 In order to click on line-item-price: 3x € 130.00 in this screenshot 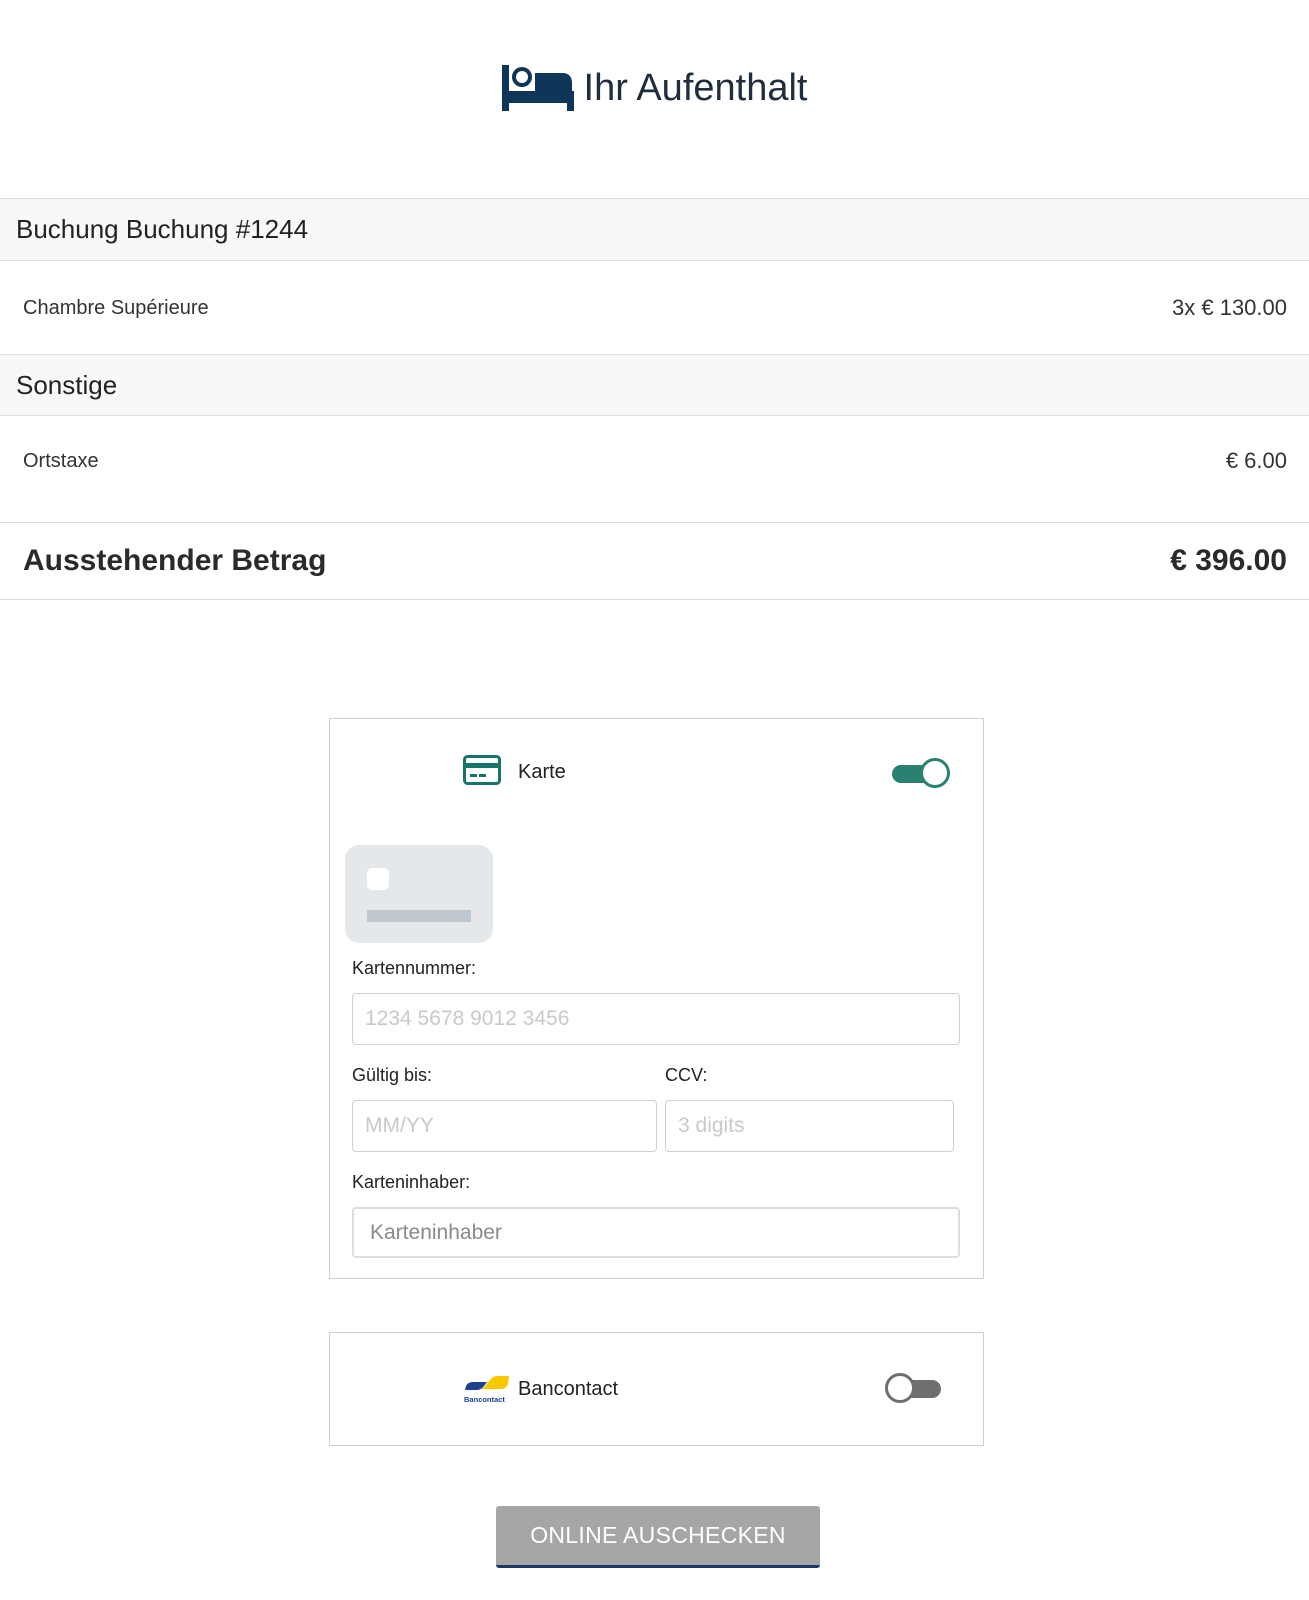, I will do `click(1229, 307)`.